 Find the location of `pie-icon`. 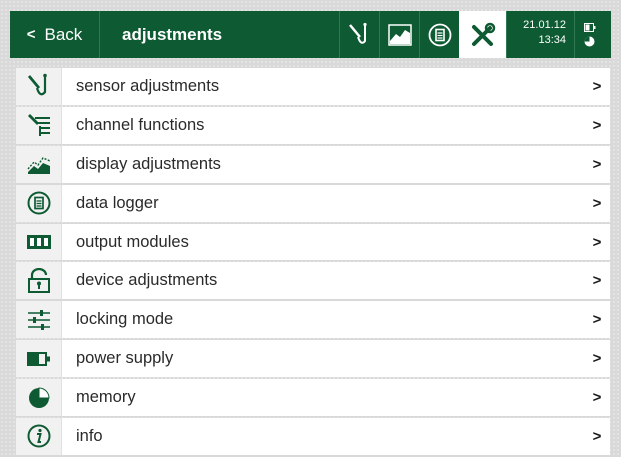

pie-icon is located at coordinates (39, 397).